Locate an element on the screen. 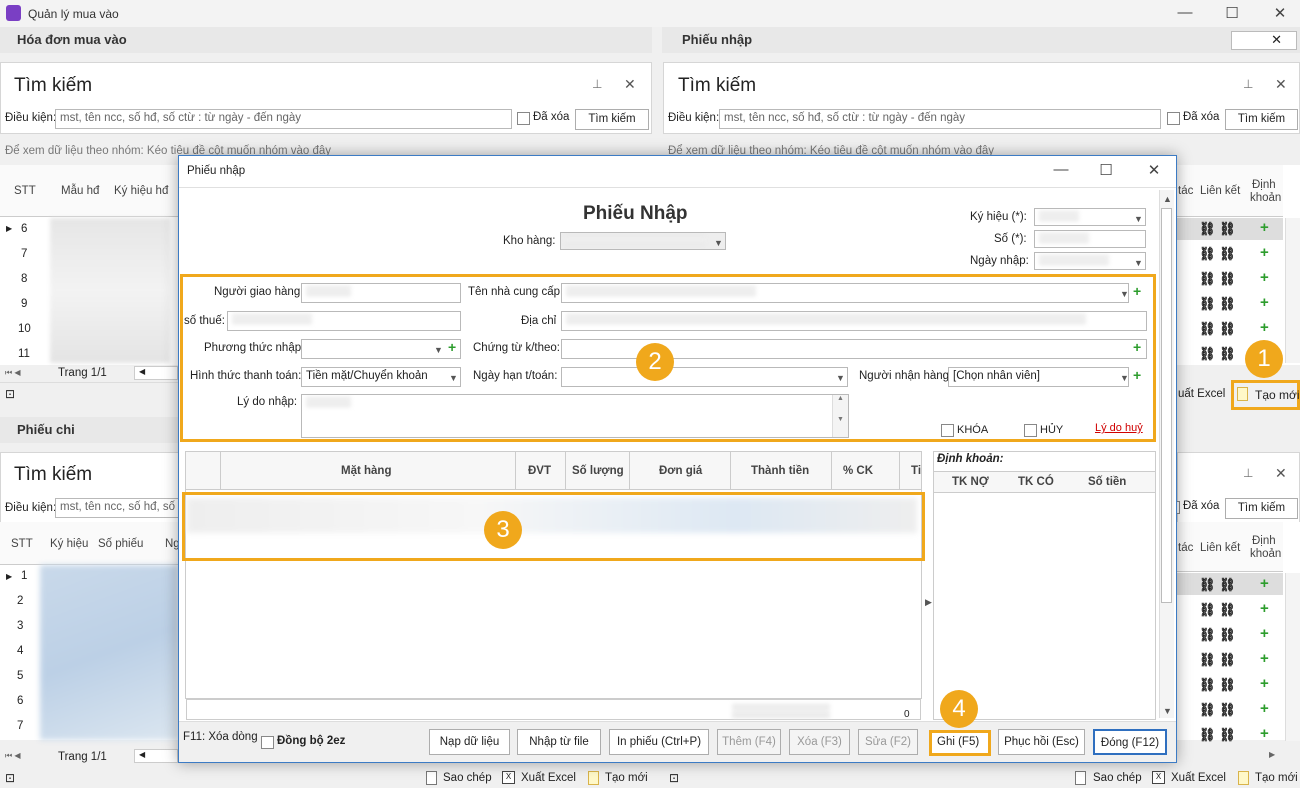  col-number: Số phiếu is located at coordinates (120, 544).